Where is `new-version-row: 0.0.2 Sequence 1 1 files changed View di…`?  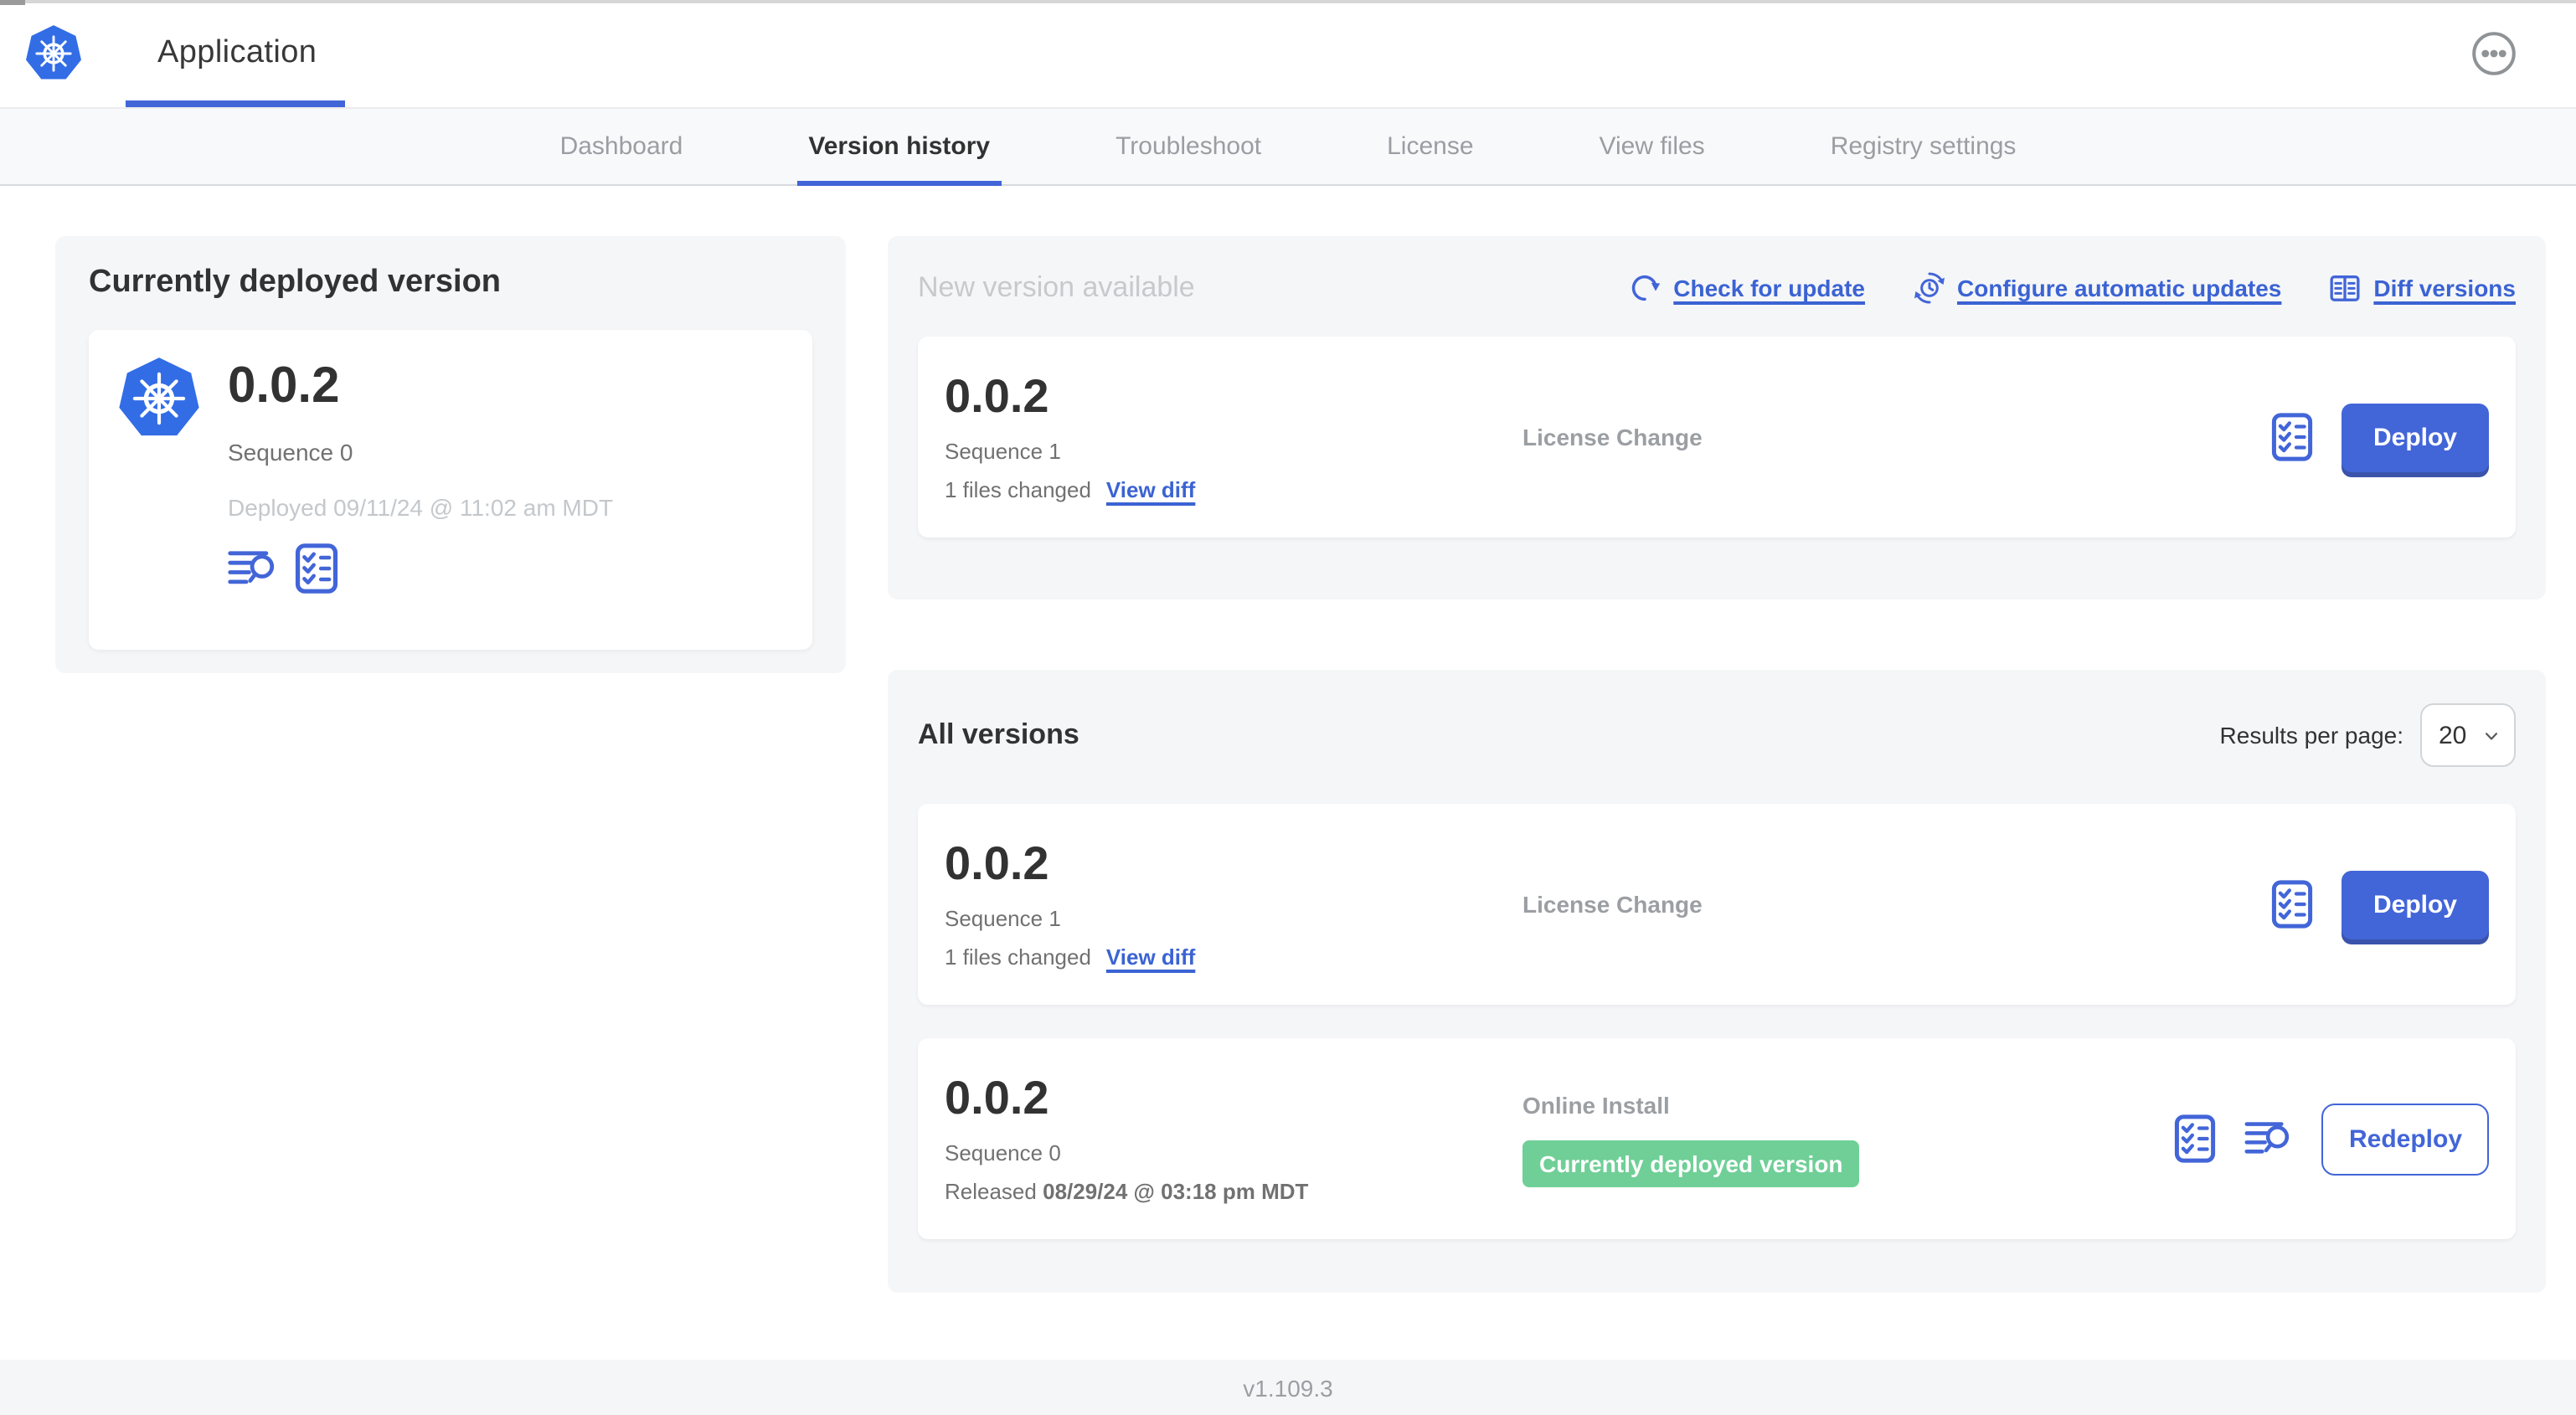
new-version-row: 0.0.2 Sequence 1 1 files changed View di… is located at coordinates (1717, 437).